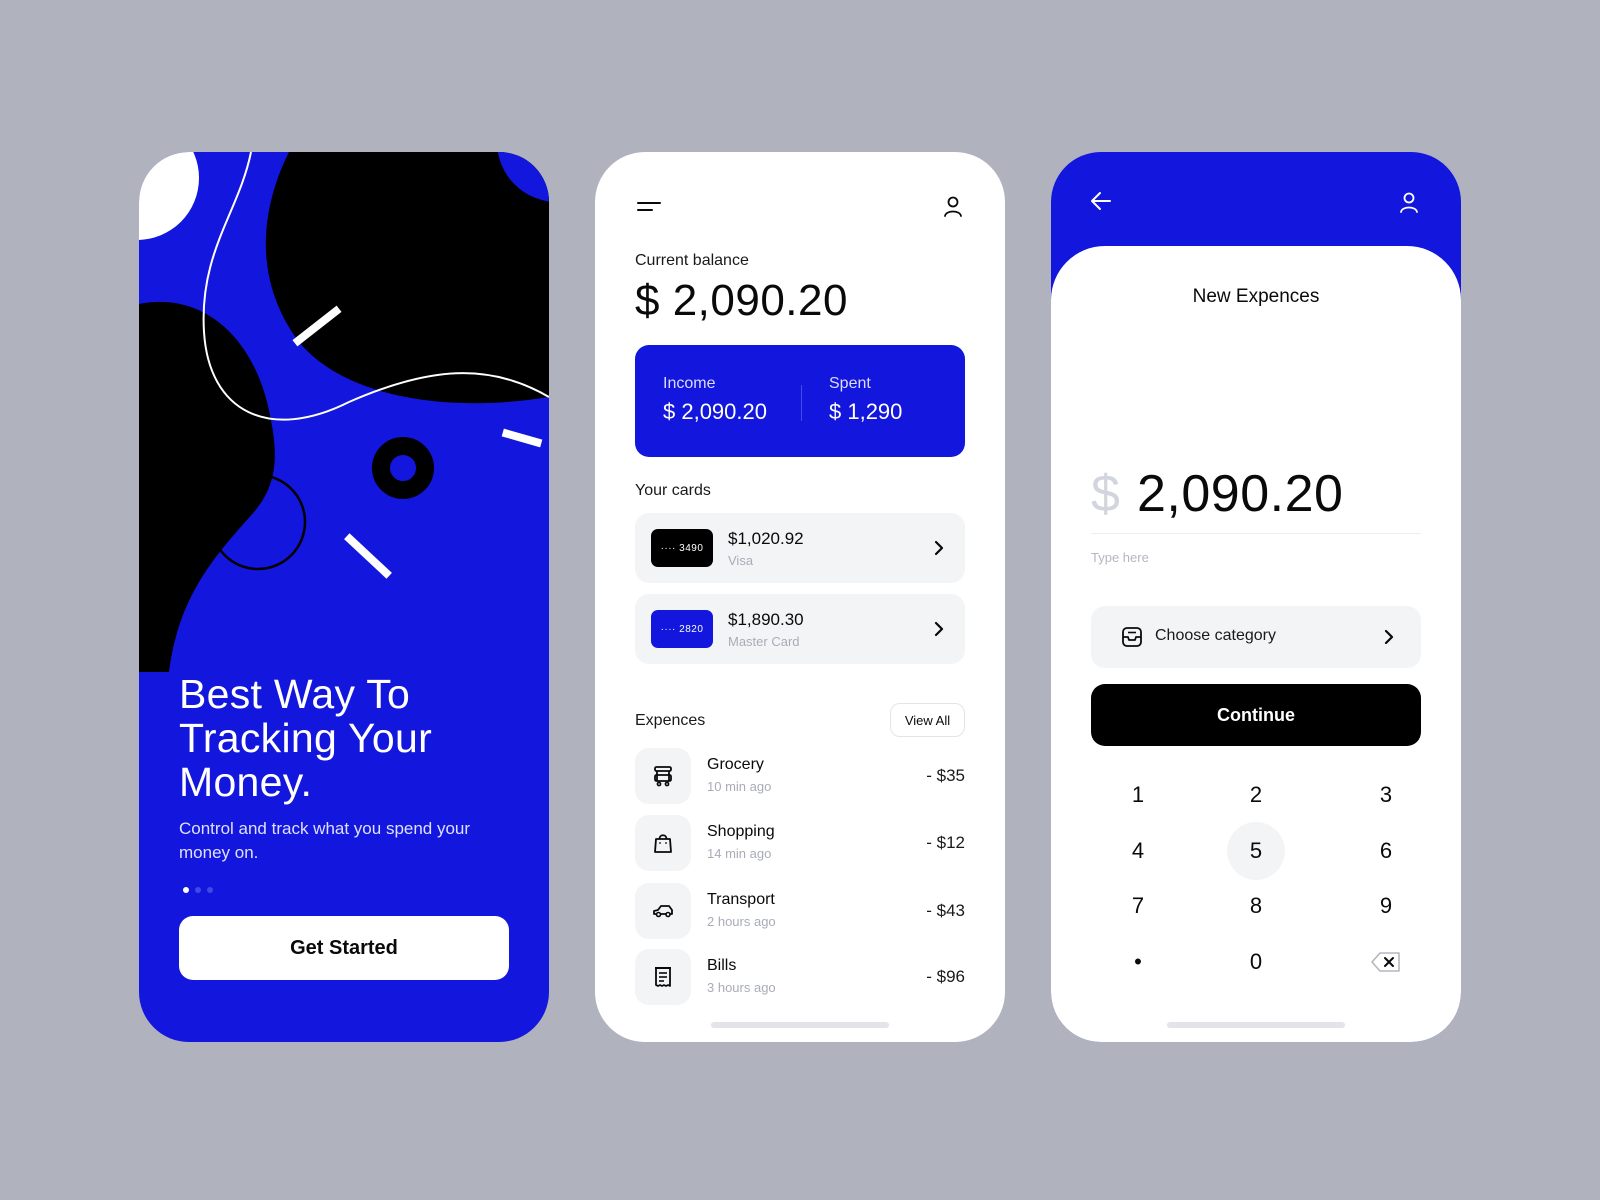 Image resolution: width=1600 pixels, height=1200 pixels. I want to click on pagination-dot-active, so click(186, 890).